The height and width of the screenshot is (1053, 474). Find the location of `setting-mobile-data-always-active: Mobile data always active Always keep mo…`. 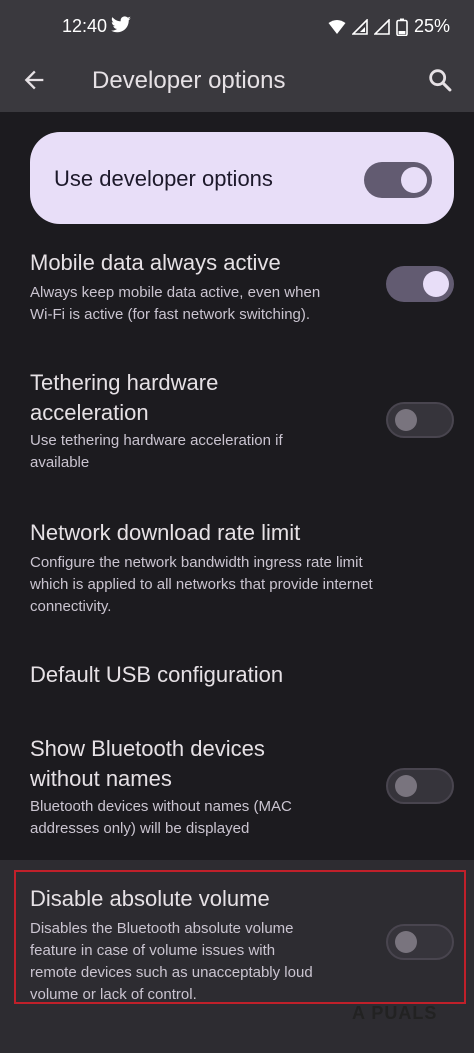

setting-mobile-data-always-active: Mobile data always active Always keep mo… is located at coordinates (237, 291).